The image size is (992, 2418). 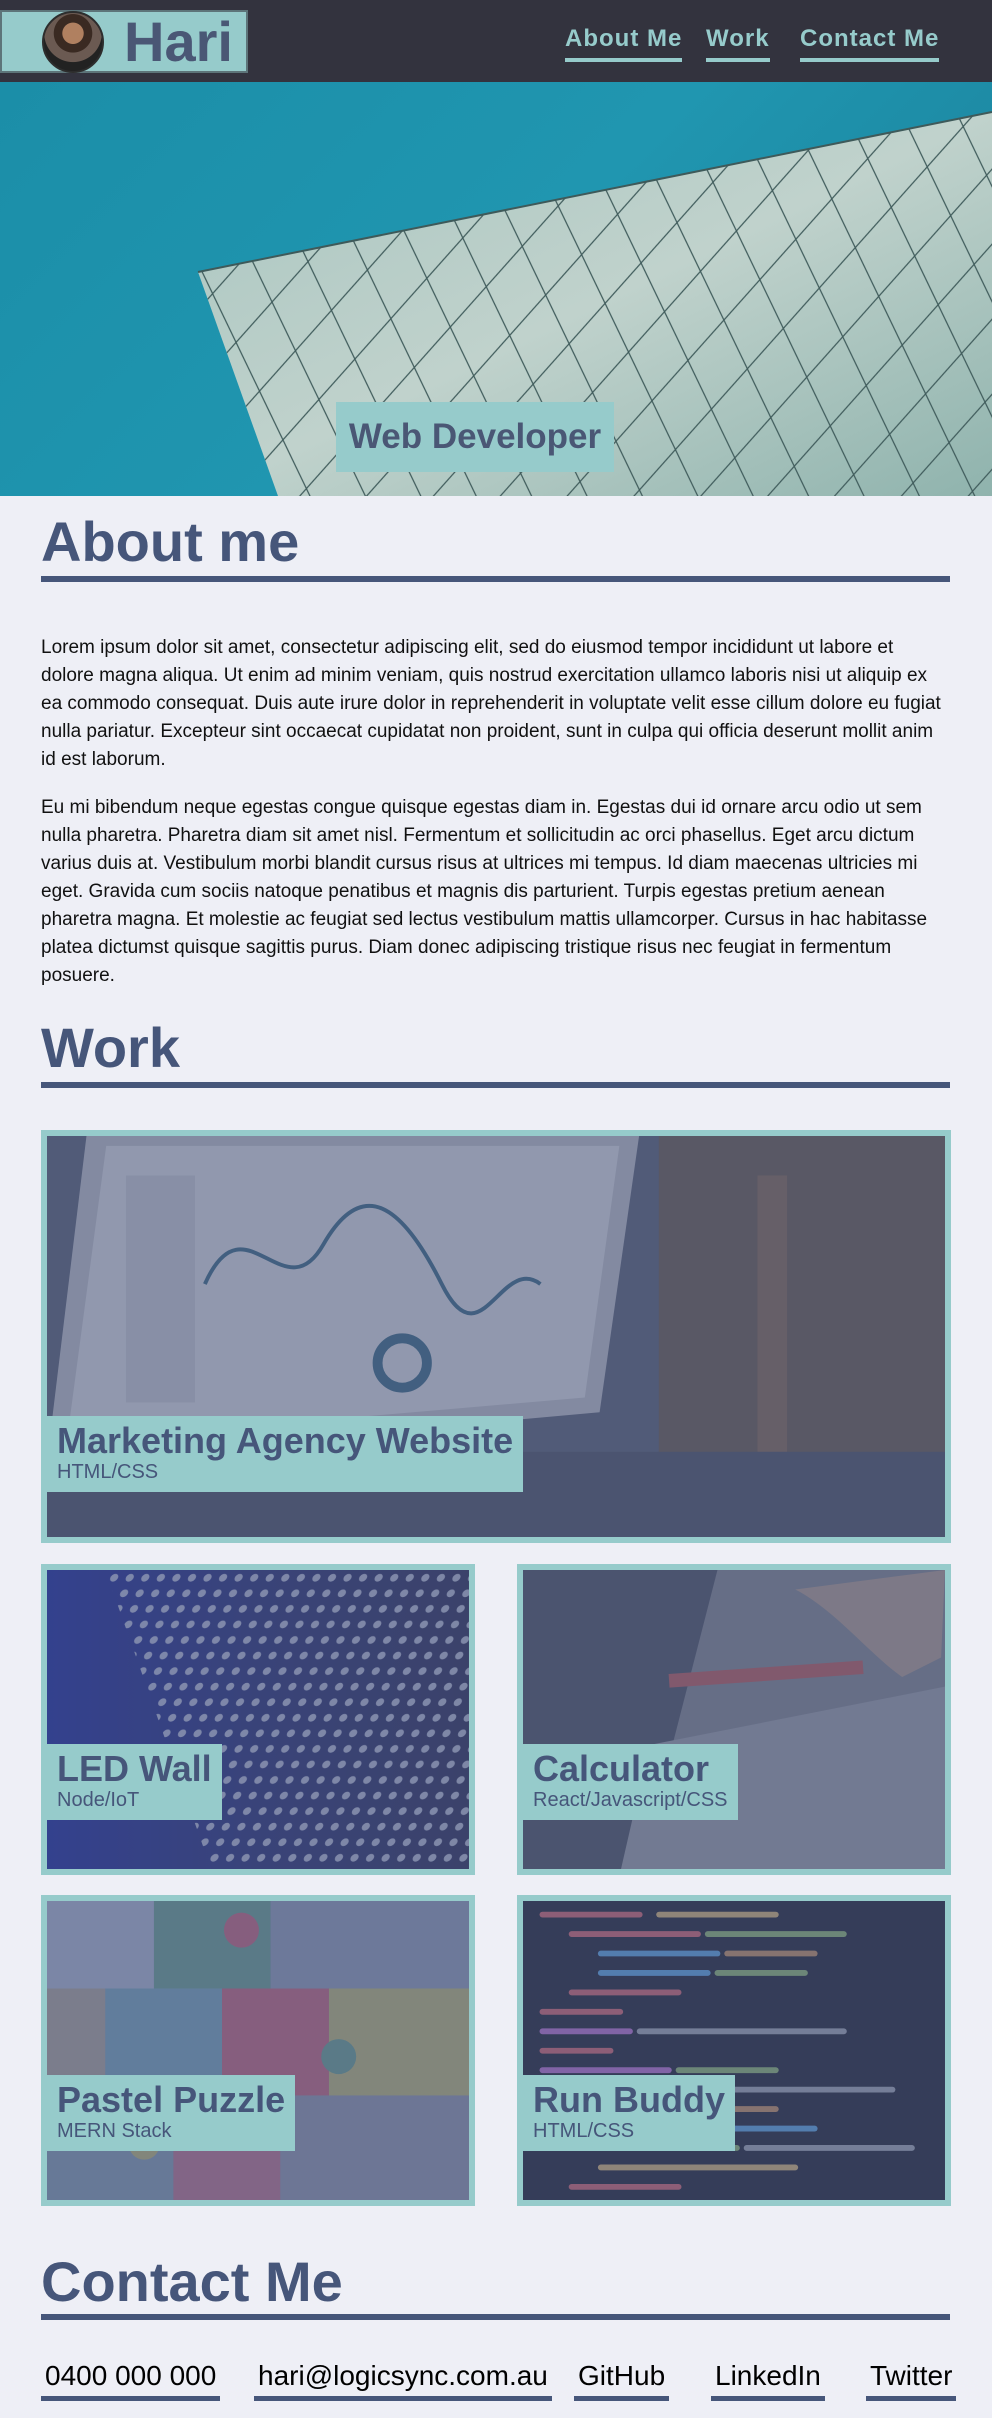 I want to click on brand: Hari, so click(x=124, y=41).